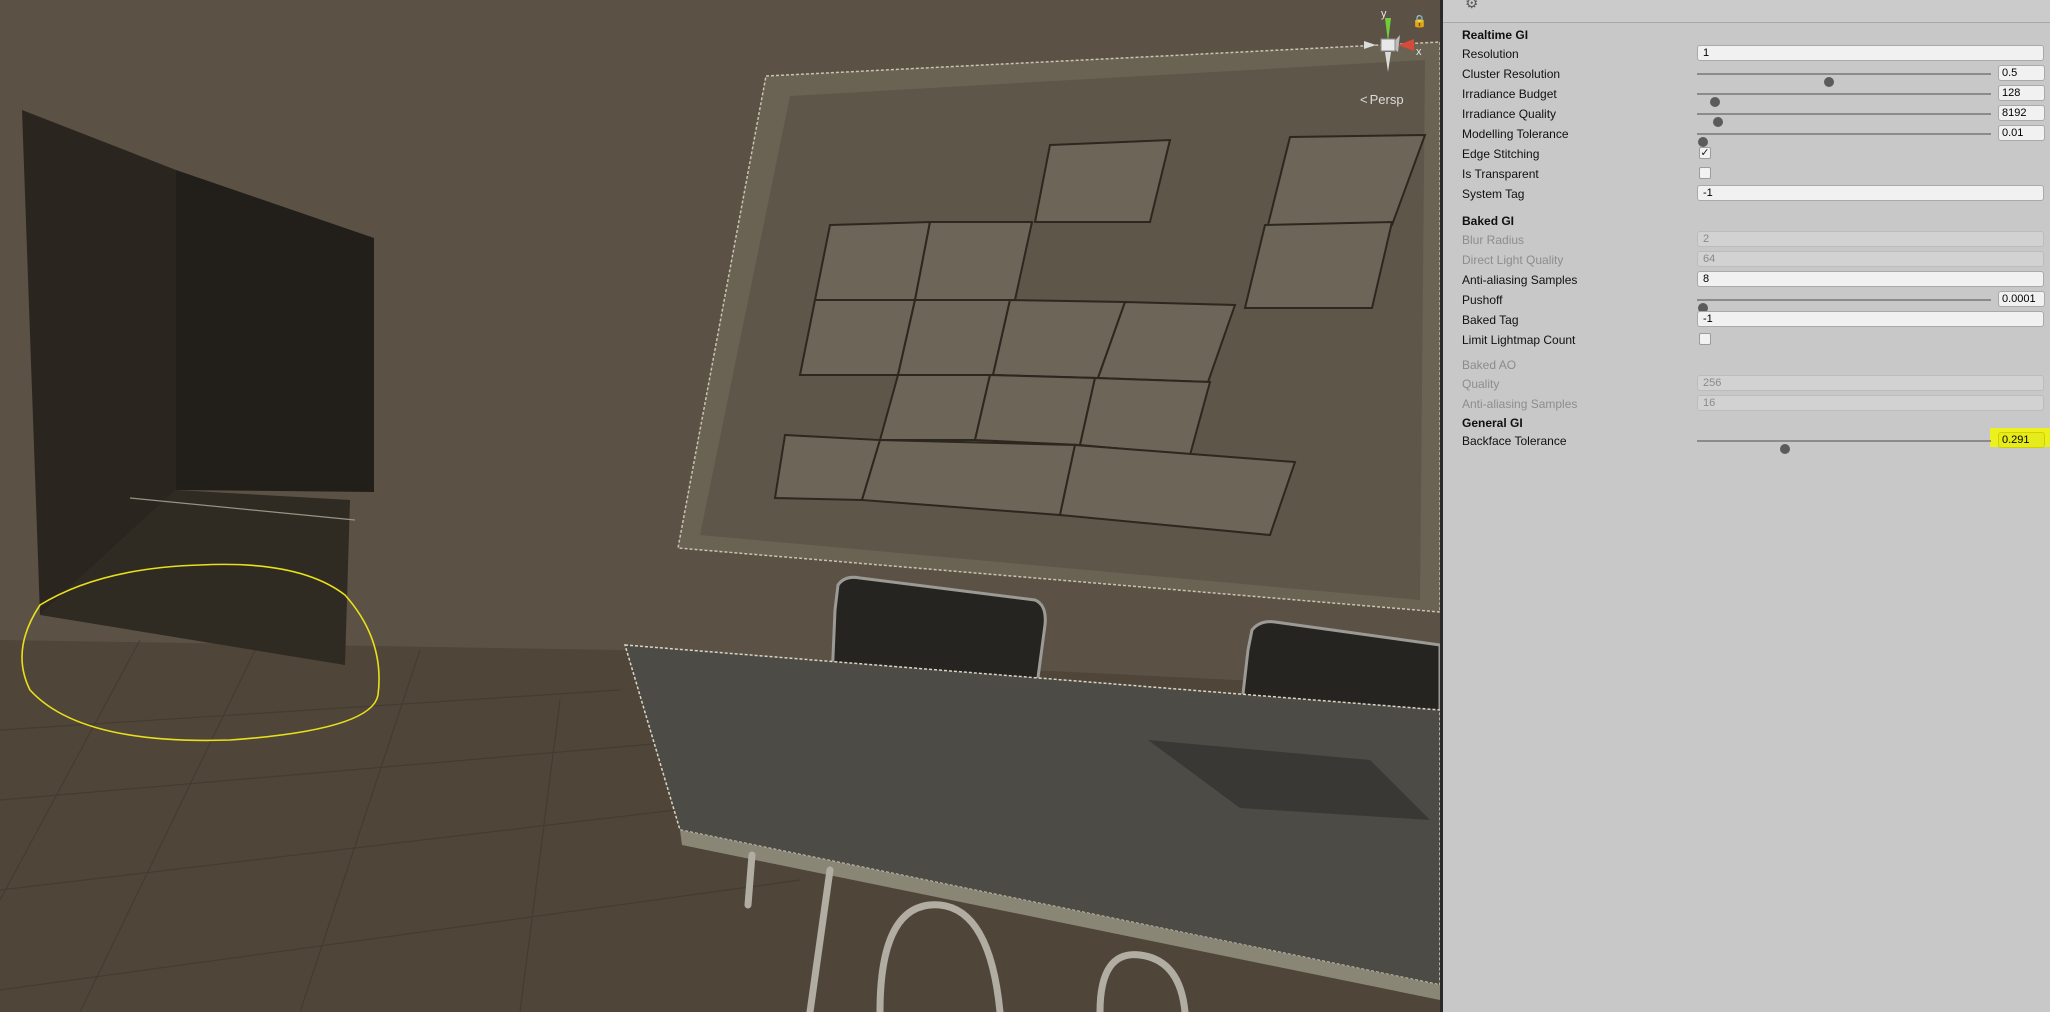 The height and width of the screenshot is (1012, 2050). Describe the element at coordinates (1705, 339) in the screenshot. I see `limit-lightmap-count-checkbox` at that location.